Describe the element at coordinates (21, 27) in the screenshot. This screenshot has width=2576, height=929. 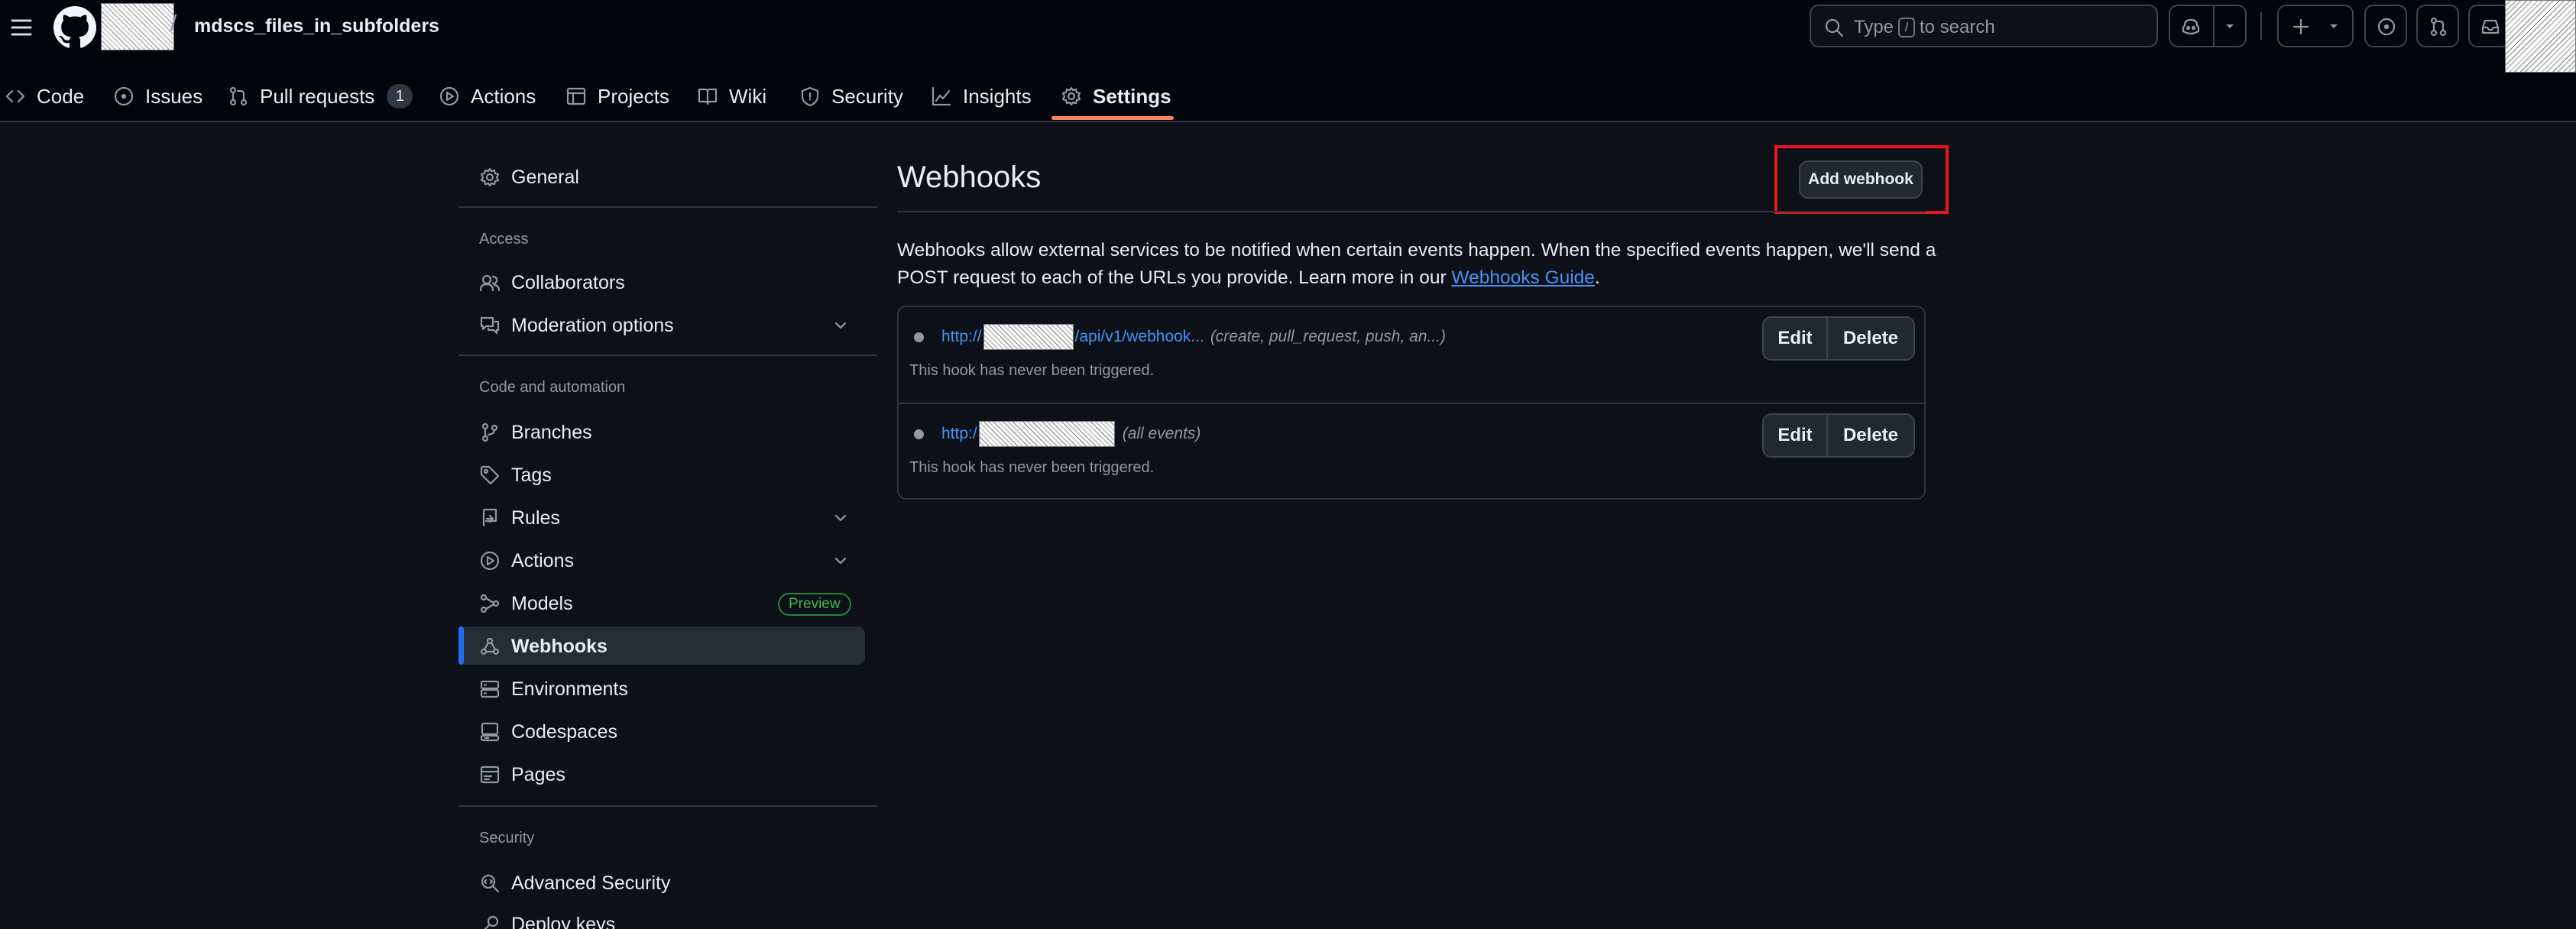
I see `menu-icon` at that location.